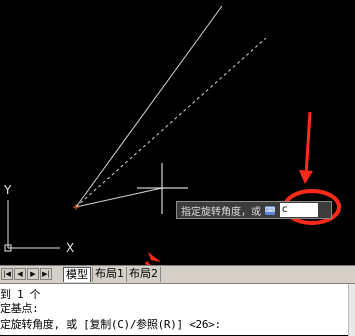  I want to click on rubber-band-line, so click(119, 197).